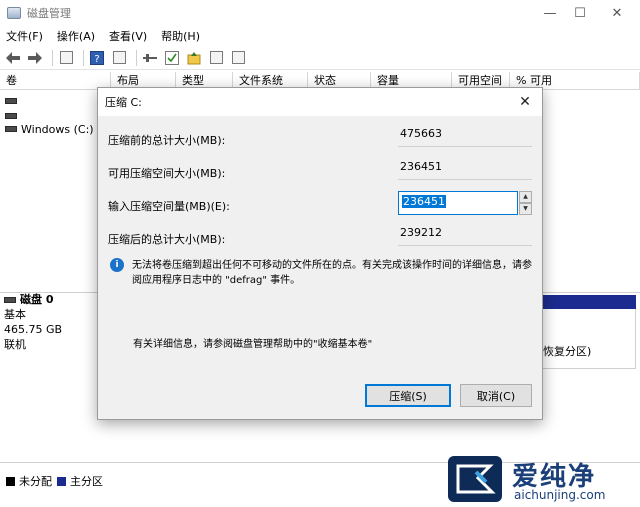 This screenshot has height=507, width=640. Describe the element at coordinates (167, 140) in the screenshot. I see `total-before-label: 压缩前的总计大小(MB):` at that location.